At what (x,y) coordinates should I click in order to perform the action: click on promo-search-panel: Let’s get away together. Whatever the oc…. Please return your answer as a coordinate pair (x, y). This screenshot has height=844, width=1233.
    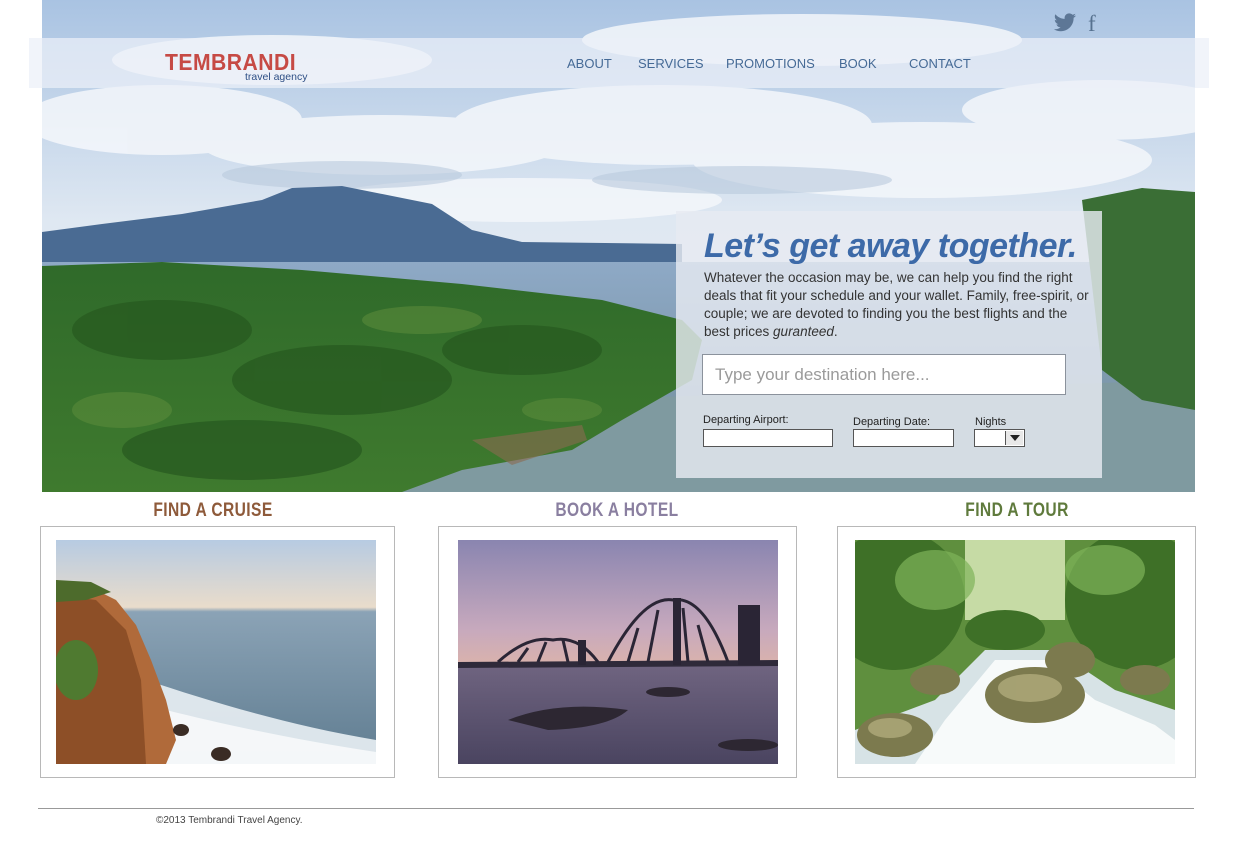
    Looking at the image, I should click on (889, 344).